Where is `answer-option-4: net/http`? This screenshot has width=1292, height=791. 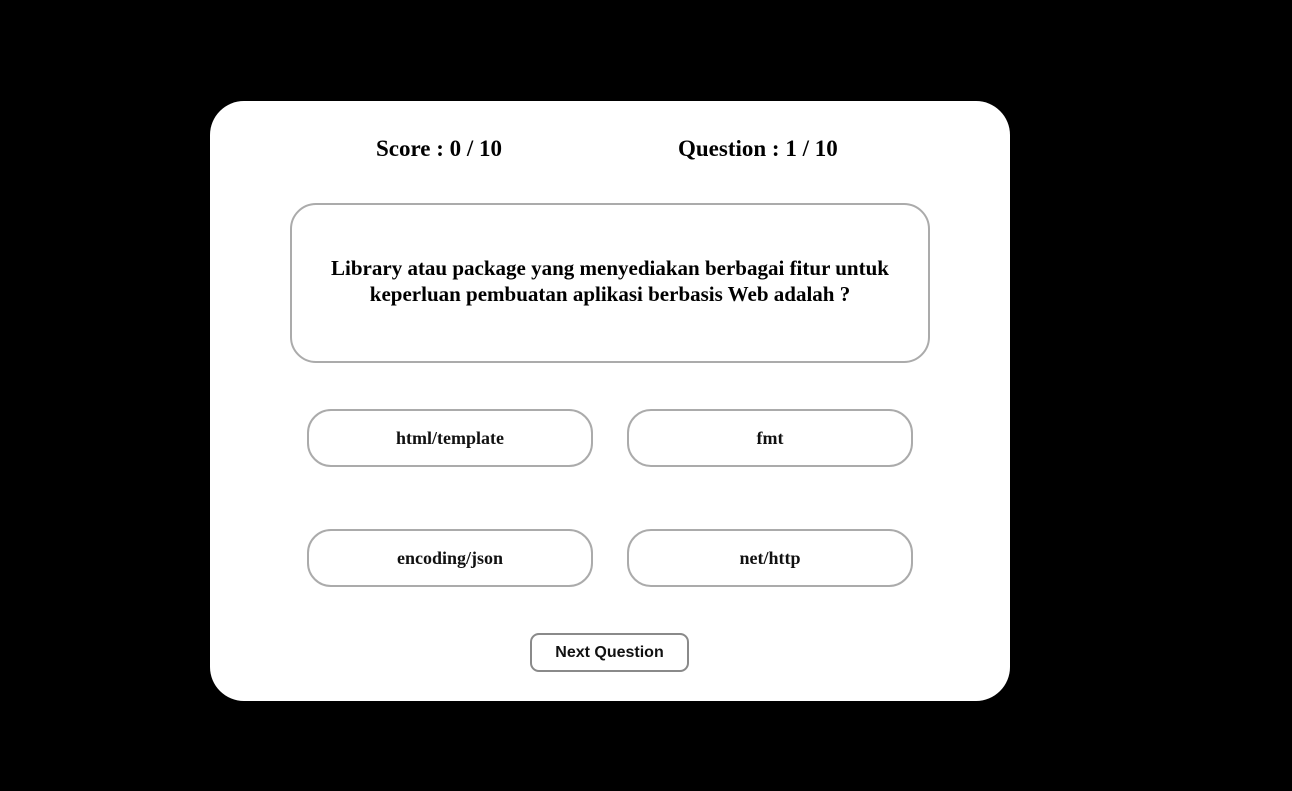
answer-option-4: net/http is located at coordinates (770, 558).